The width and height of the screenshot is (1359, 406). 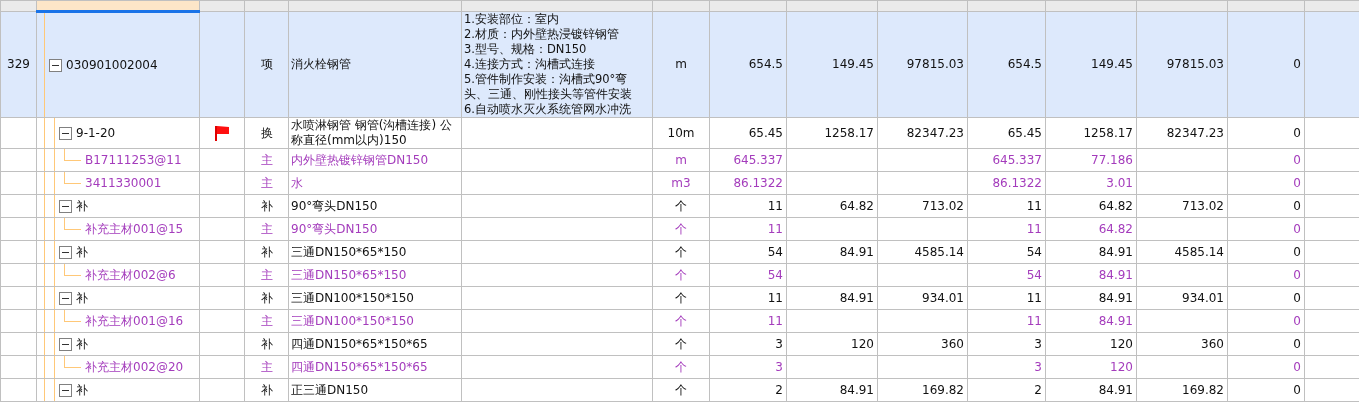 What do you see at coordinates (679, 367) in the screenshot?
I see `table-row: 补充主材002@20 主 四通DN150*65*150*65 个 3 3 120 0` at bounding box center [679, 367].